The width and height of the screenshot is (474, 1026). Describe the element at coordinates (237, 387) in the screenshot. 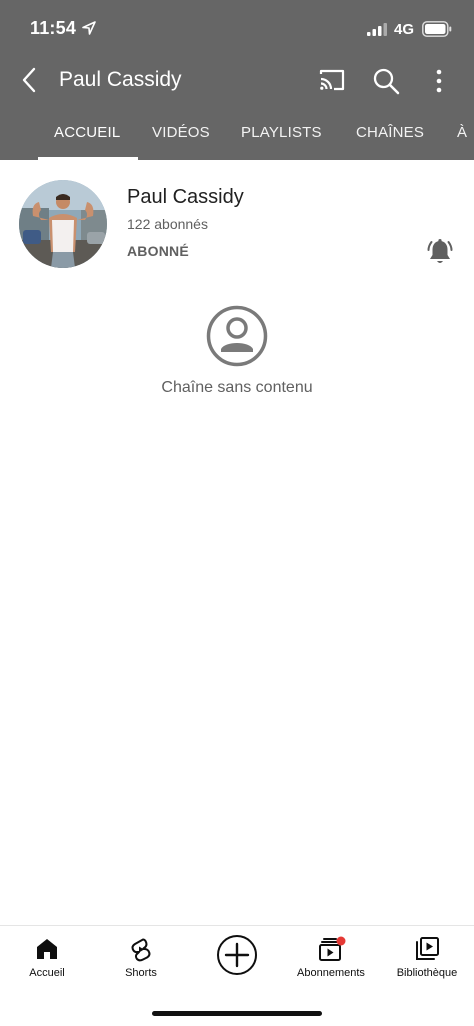

I see `empty-state-text: Chaîne sans contenu` at that location.